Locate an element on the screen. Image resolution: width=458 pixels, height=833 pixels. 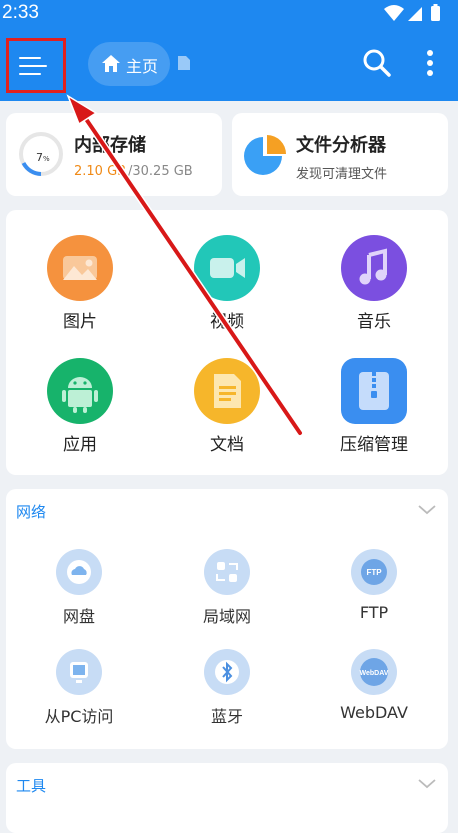
status-time: 2:33 is located at coordinates (20, 12).